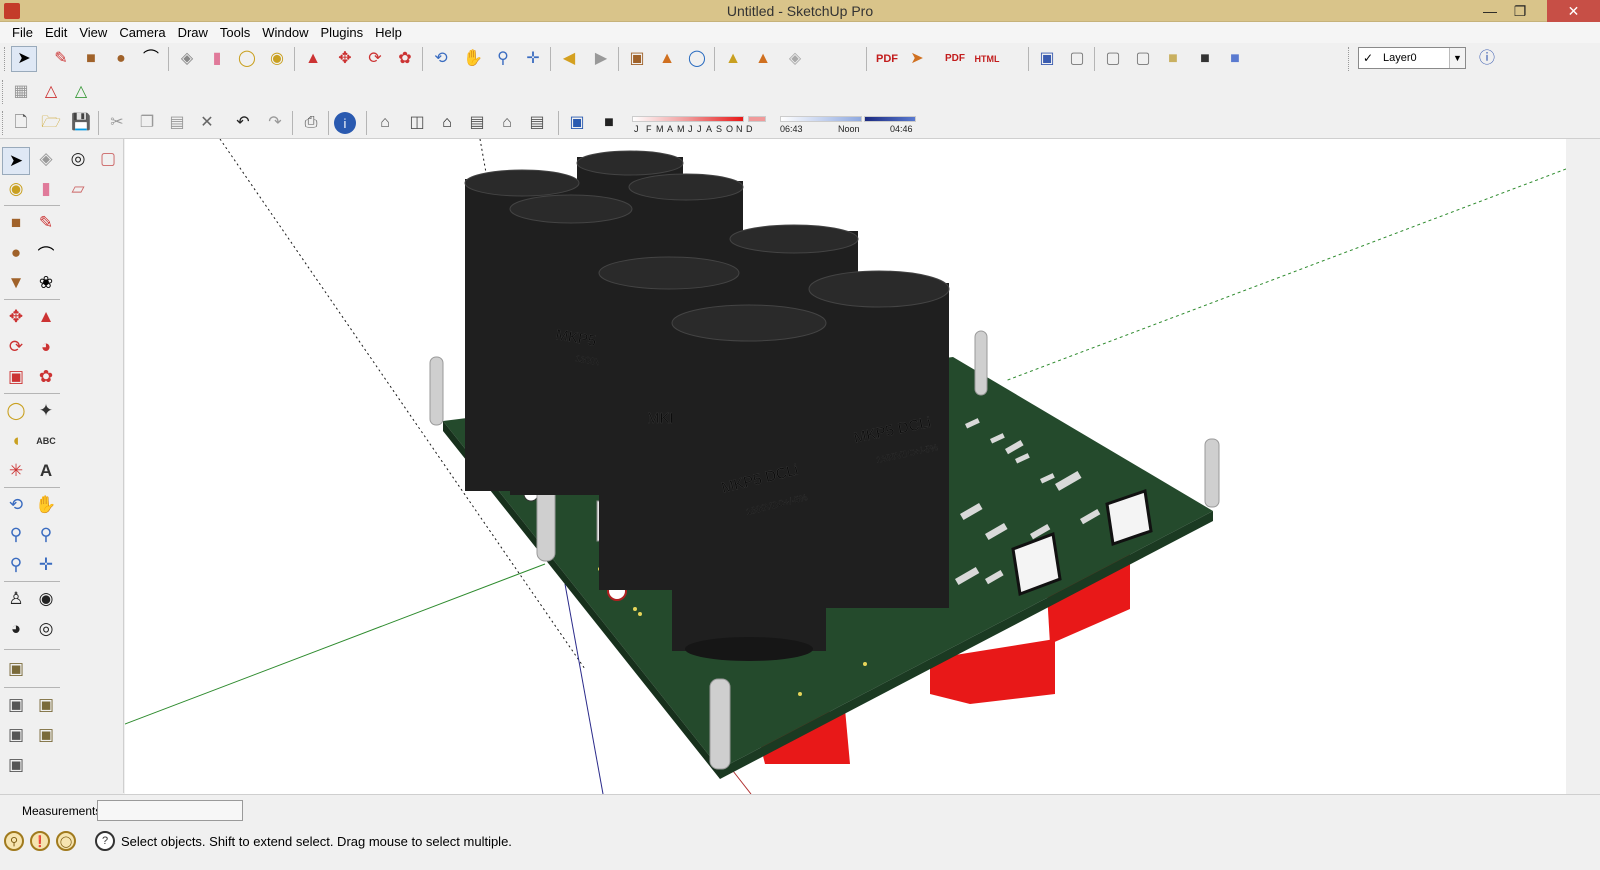  What do you see at coordinates (16, 629) in the screenshot?
I see `walk-footprints-icon: ◕` at bounding box center [16, 629].